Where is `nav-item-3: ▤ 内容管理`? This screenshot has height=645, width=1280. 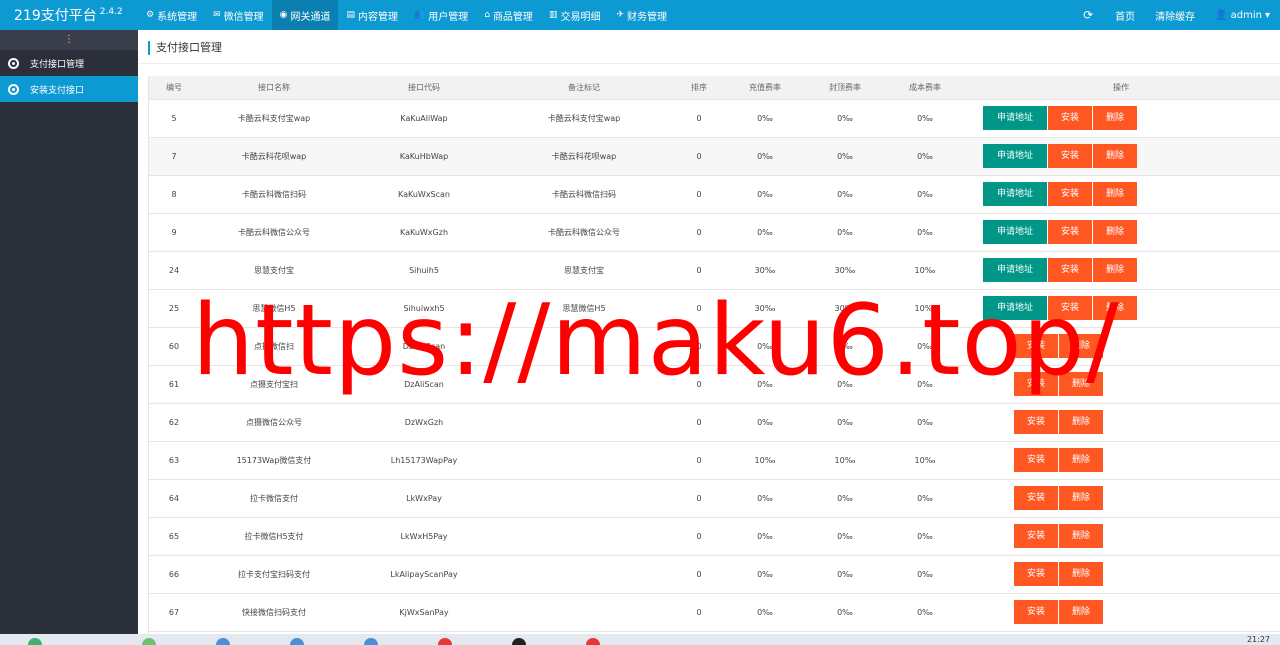
nav-item-3: ▤ 内容管理 is located at coordinates (372, 15).